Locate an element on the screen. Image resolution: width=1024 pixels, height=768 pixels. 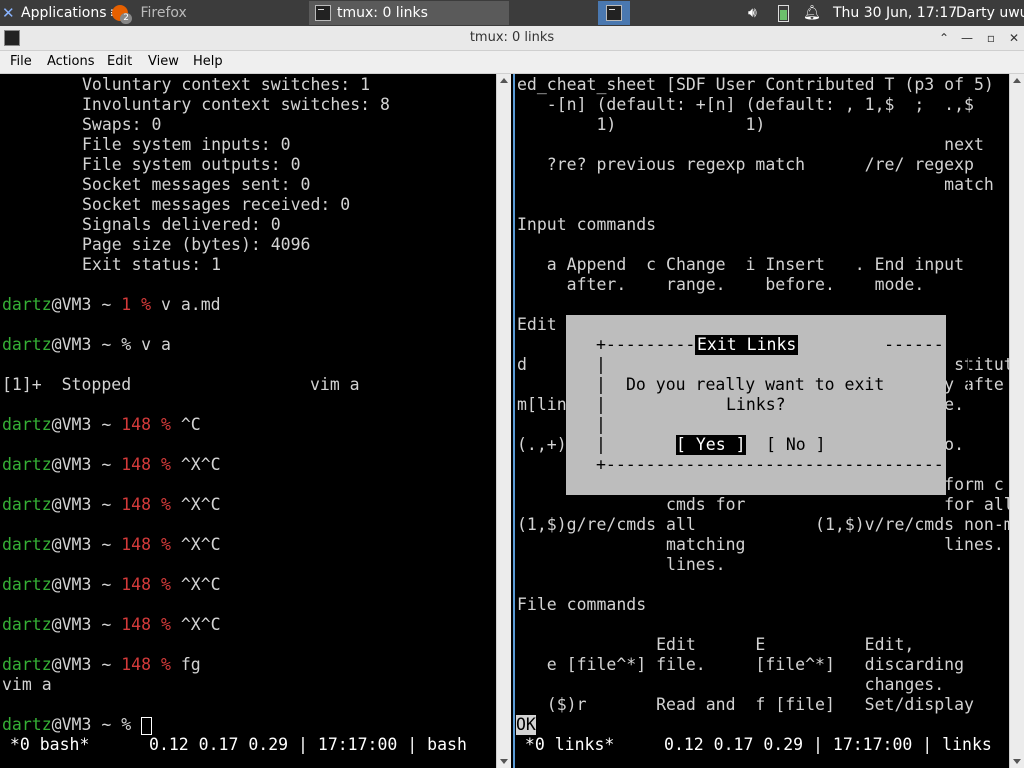
menu-help: Help is located at coordinates (208, 62).